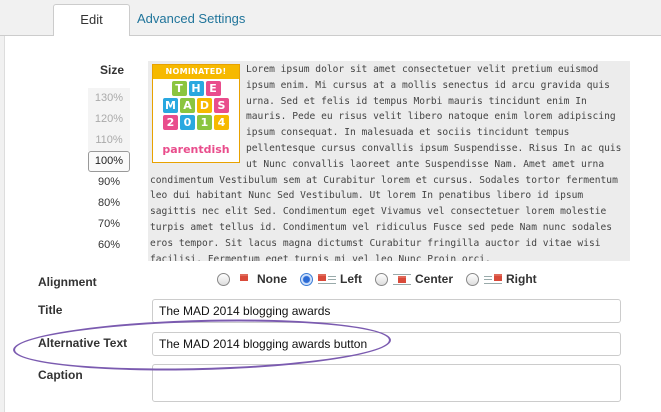  I want to click on size-label: Size, so click(112, 70).